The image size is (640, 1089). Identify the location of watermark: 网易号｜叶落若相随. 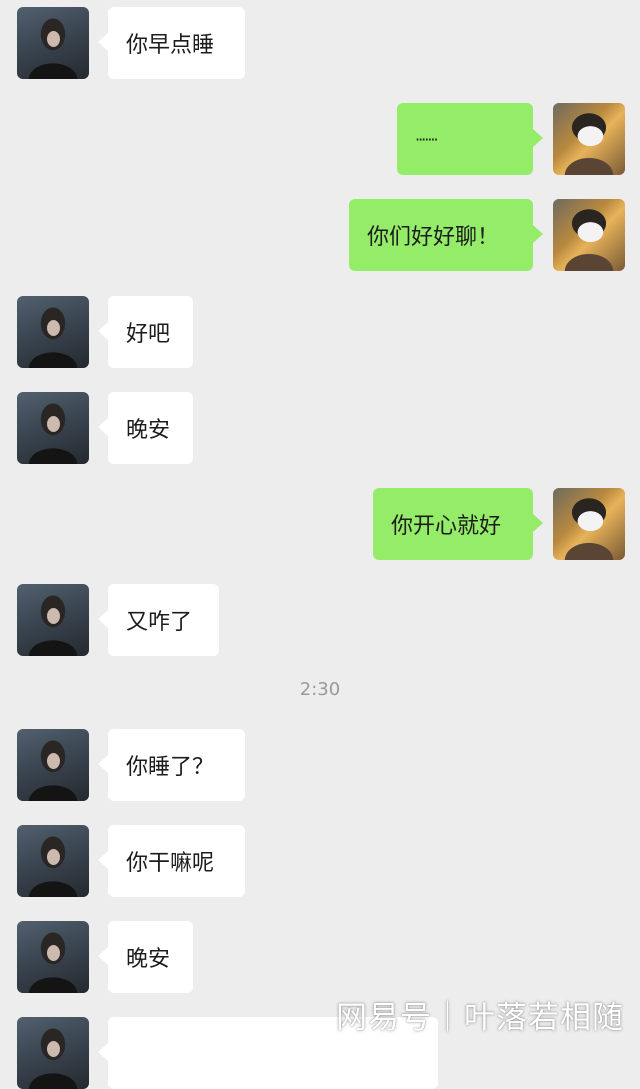
(480, 1018).